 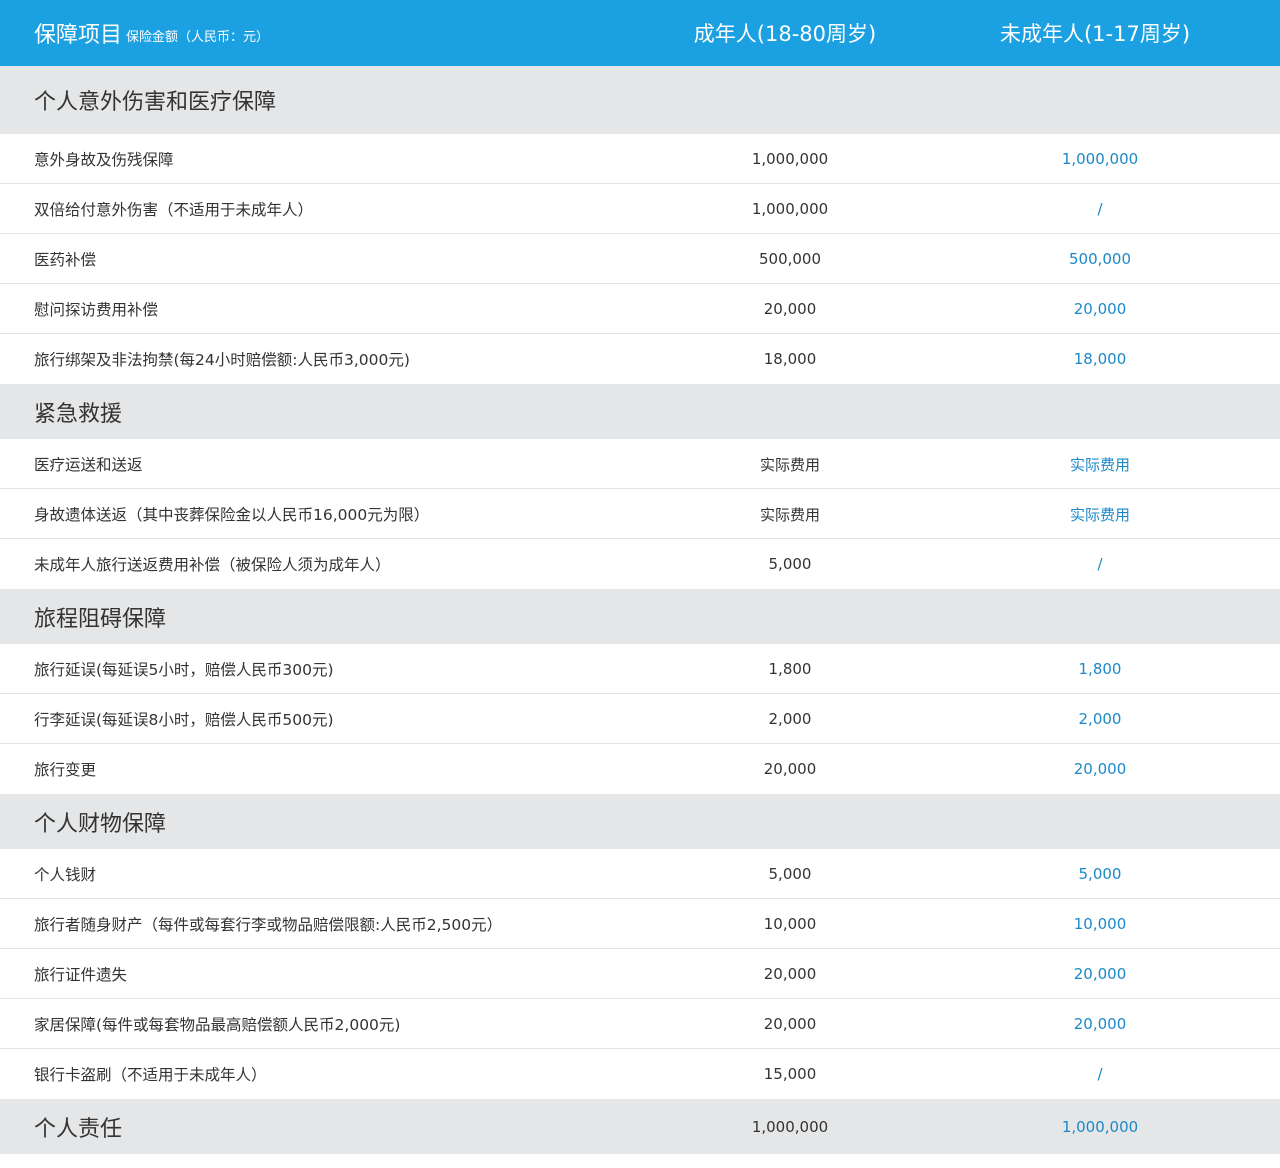 What do you see at coordinates (790, 924) in the screenshot?
I see `adult-amount: 10,000` at bounding box center [790, 924].